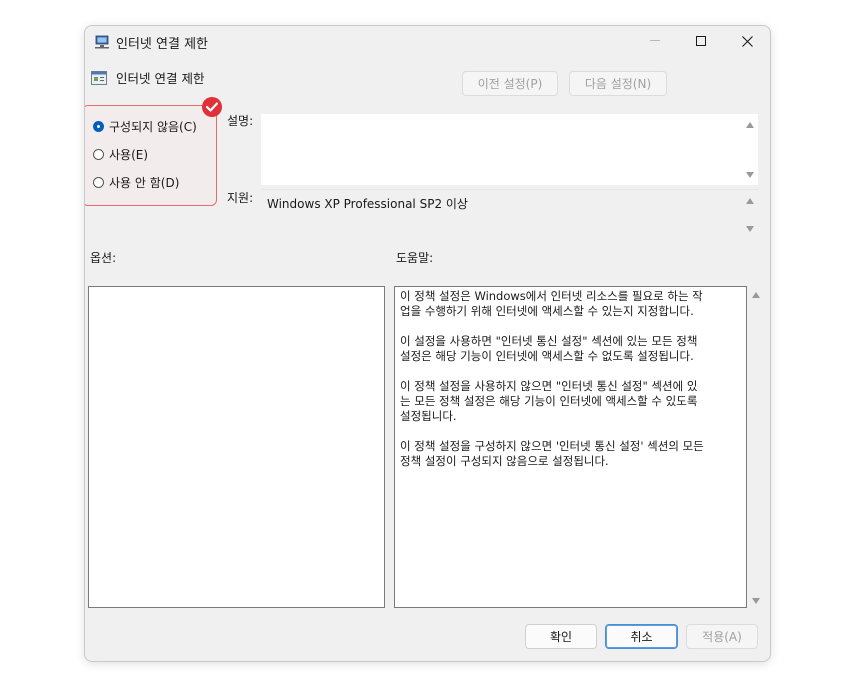 The width and height of the screenshot is (854, 687). I want to click on radio-not-configured: 구성되지 않음(C), so click(145, 126).